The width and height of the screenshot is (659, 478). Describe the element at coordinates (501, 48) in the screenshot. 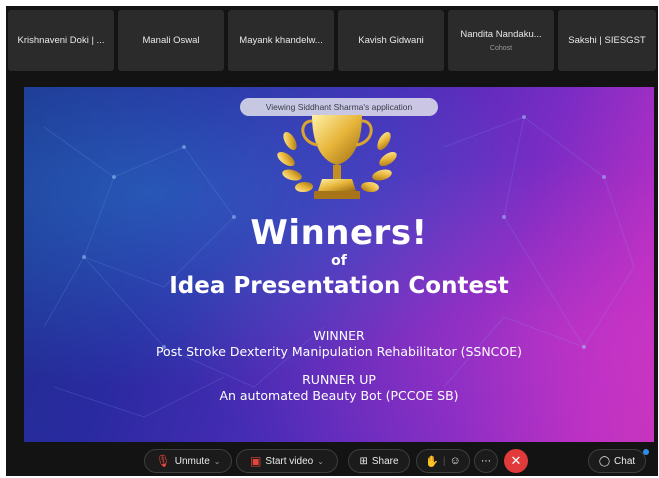

I see `participant-role: Cohost` at that location.